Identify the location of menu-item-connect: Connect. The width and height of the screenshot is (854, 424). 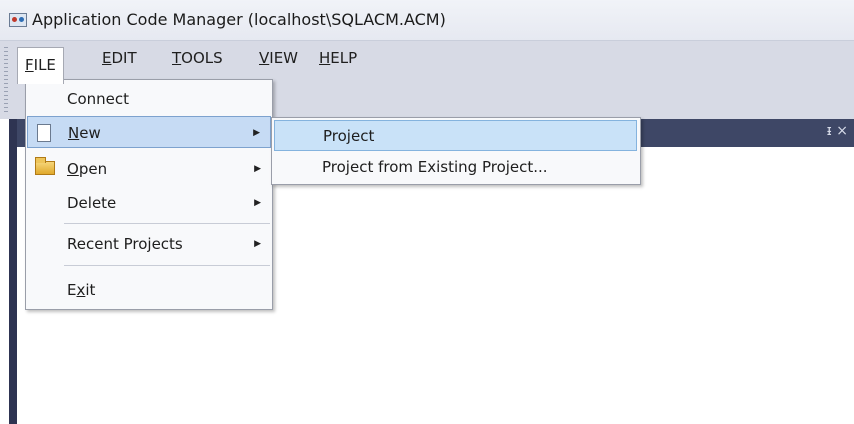
(149, 99).